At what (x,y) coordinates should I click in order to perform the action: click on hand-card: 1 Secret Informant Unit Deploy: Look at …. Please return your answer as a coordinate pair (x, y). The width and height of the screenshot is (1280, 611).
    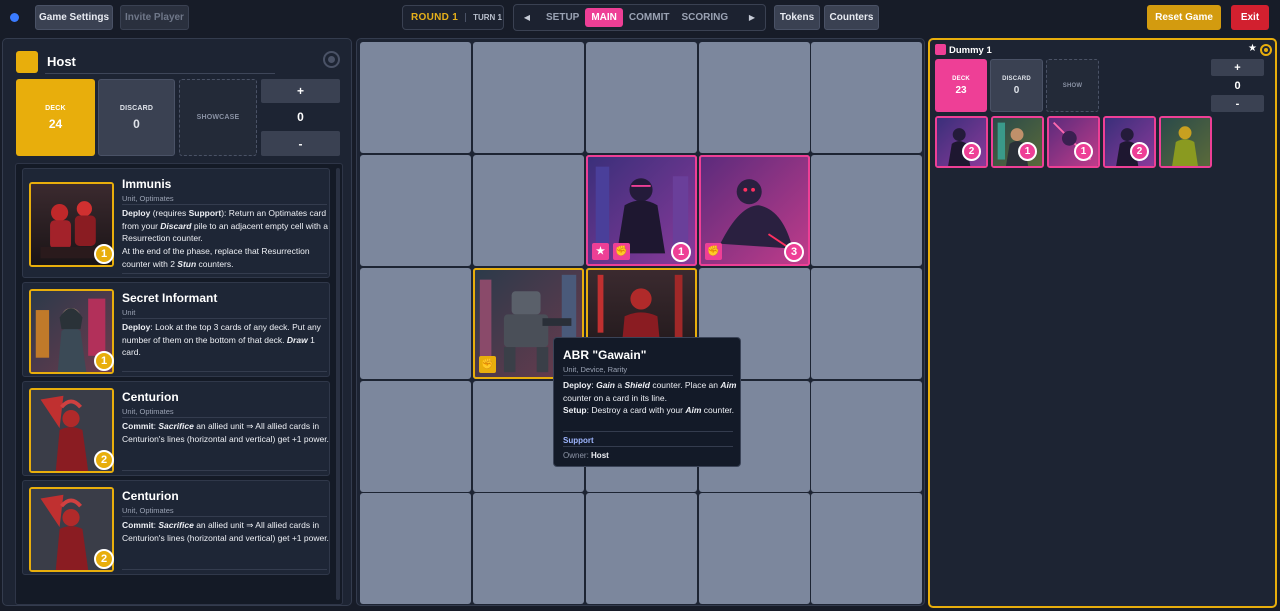
    Looking at the image, I should click on (176, 329).